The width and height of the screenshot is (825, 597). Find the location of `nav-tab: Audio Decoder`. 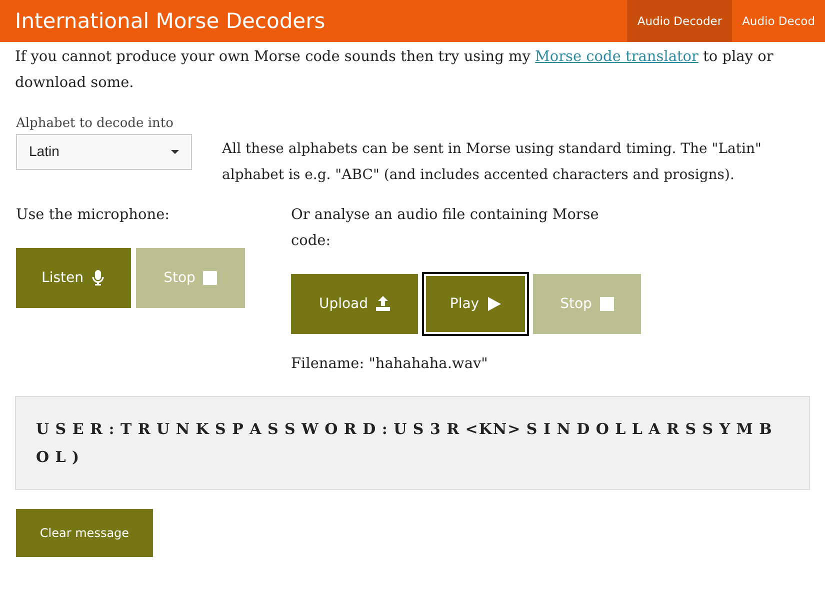

nav-tab: Audio Decoder is located at coordinates (679, 21).